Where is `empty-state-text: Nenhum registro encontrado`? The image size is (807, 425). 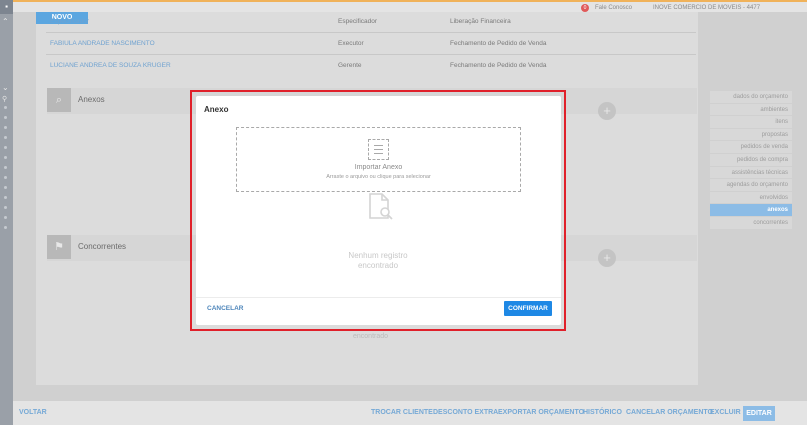 empty-state-text: Nenhum registro encontrado is located at coordinates (378, 261).